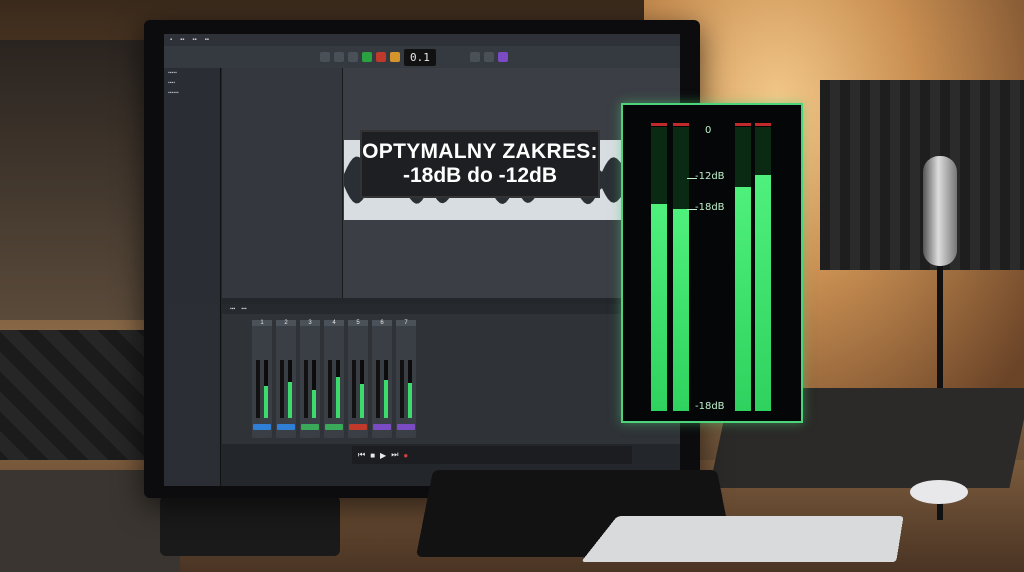 Image resolution: width=1024 pixels, height=572 pixels. Describe the element at coordinates (192, 73) in the screenshot. I see `inspector-item: ▪▪▪▪▪` at that location.